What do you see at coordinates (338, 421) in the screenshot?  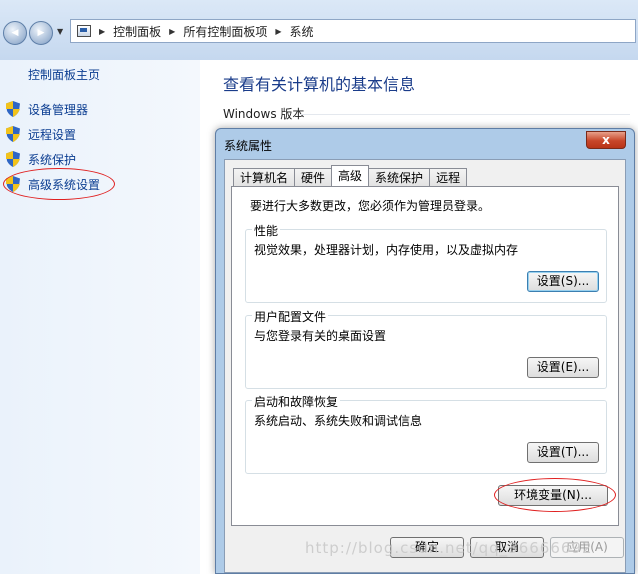 I see `group-description: 系统启动、系统失败和调试信息` at bounding box center [338, 421].